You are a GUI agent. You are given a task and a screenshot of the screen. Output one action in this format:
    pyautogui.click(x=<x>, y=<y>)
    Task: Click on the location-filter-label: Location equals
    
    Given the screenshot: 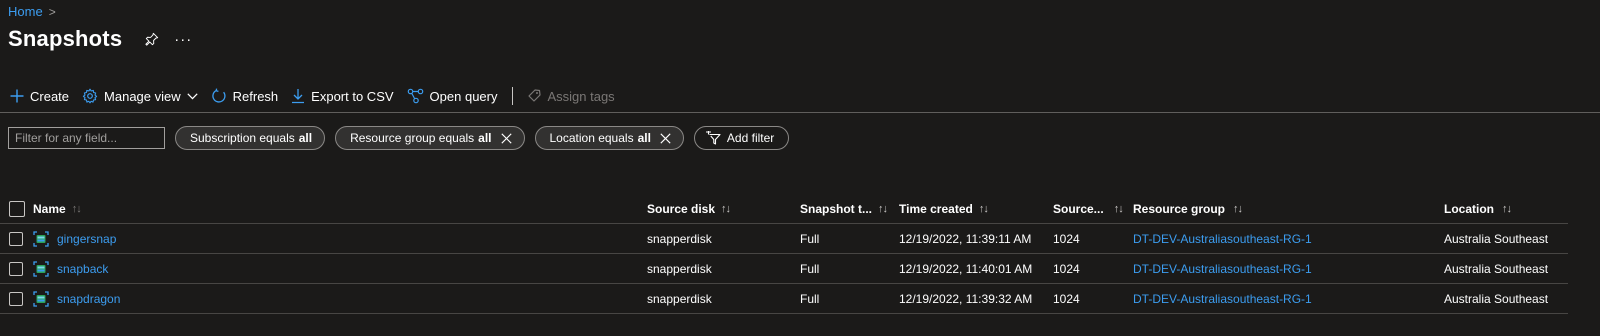 What is the action you would take?
    pyautogui.click(x=591, y=138)
    